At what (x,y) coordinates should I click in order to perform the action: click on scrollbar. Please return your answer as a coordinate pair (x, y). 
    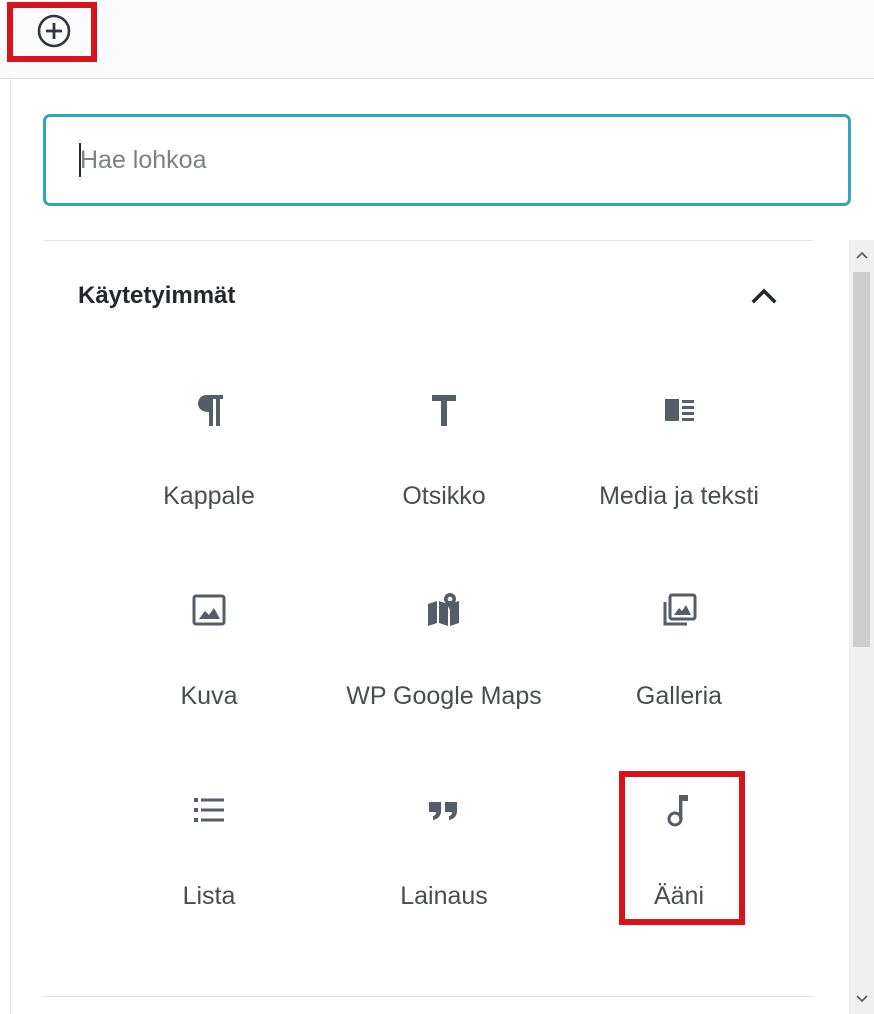
    Looking at the image, I should click on (861, 627).